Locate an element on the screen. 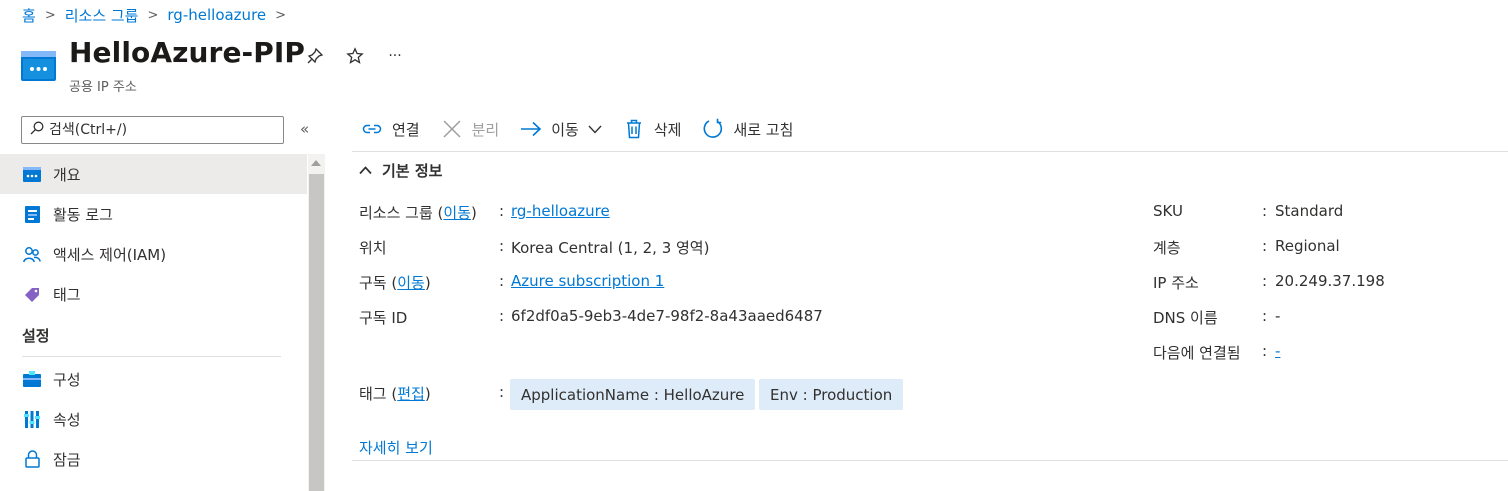 This screenshot has width=1508, height=491. favorite-star-icon is located at coordinates (355, 56).